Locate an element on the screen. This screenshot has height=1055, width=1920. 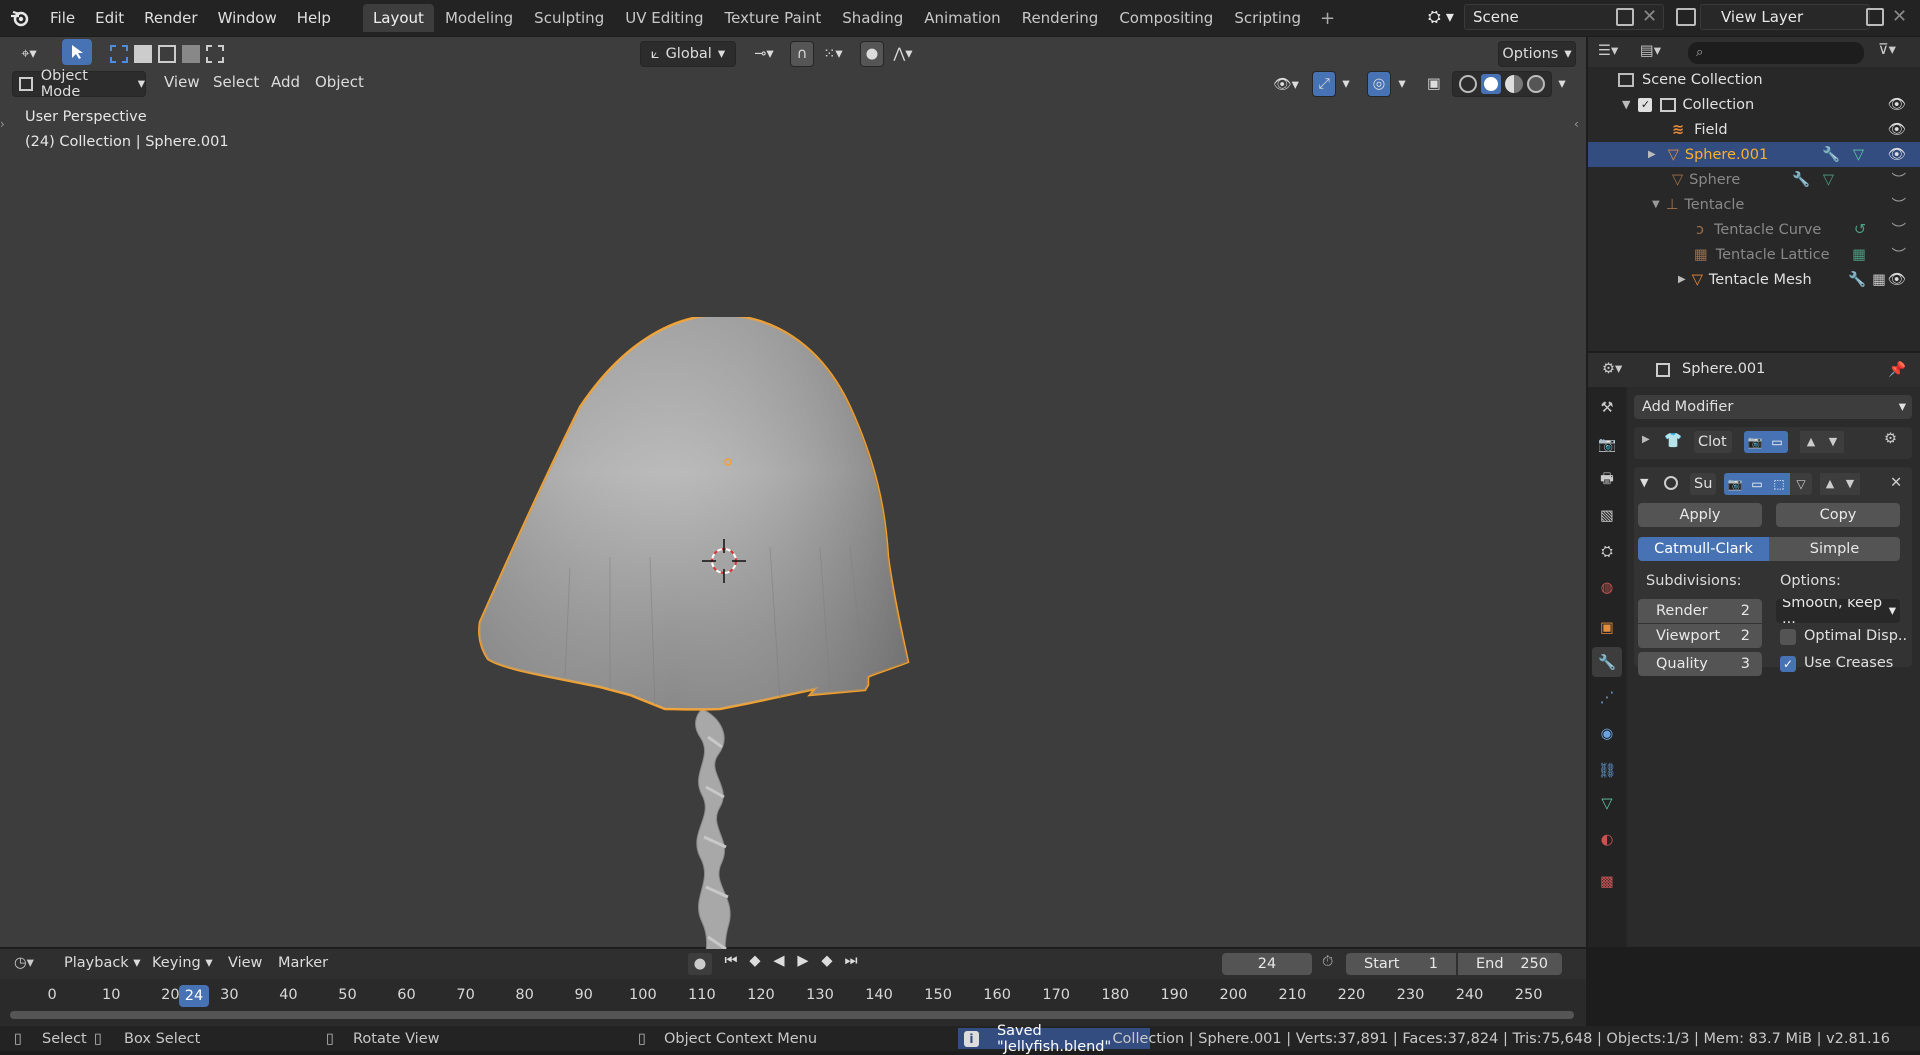
select-tool-icon is located at coordinates (77, 52).